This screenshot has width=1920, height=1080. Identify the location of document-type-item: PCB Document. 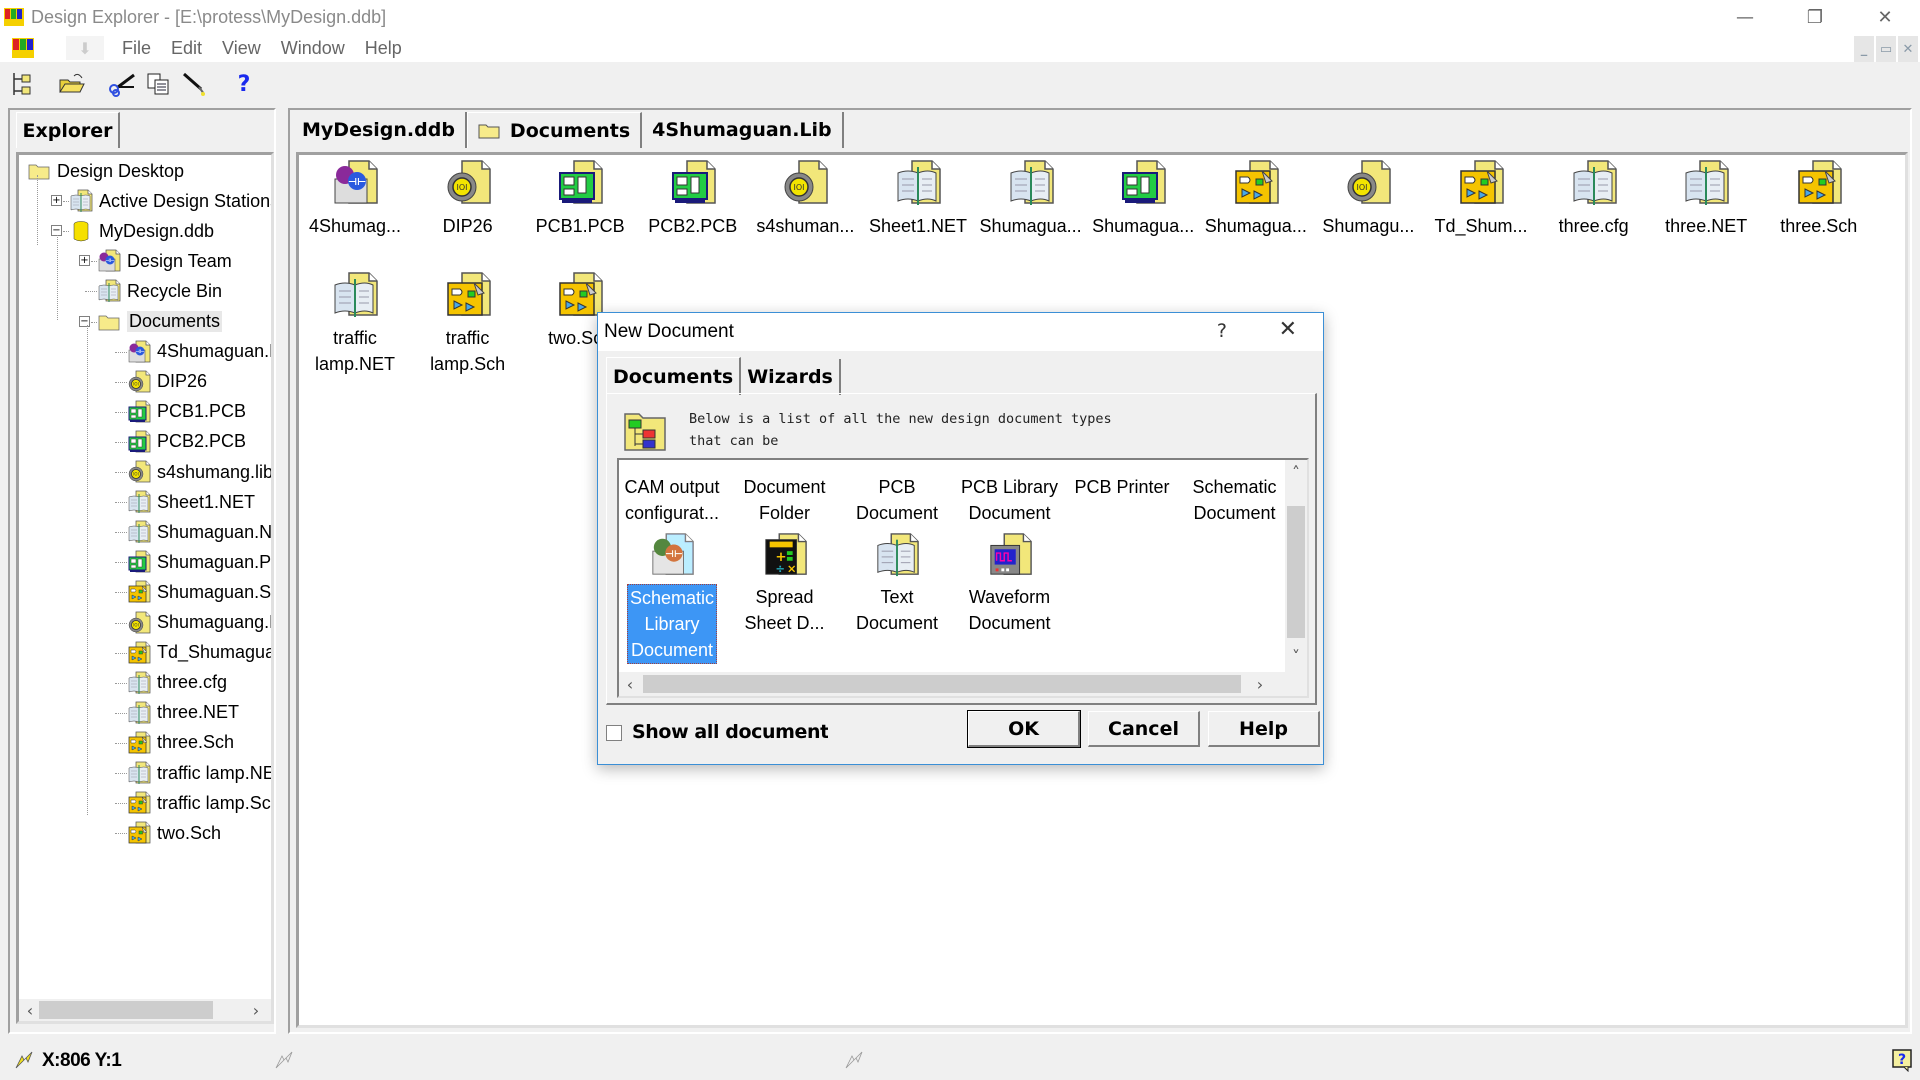
(897, 496).